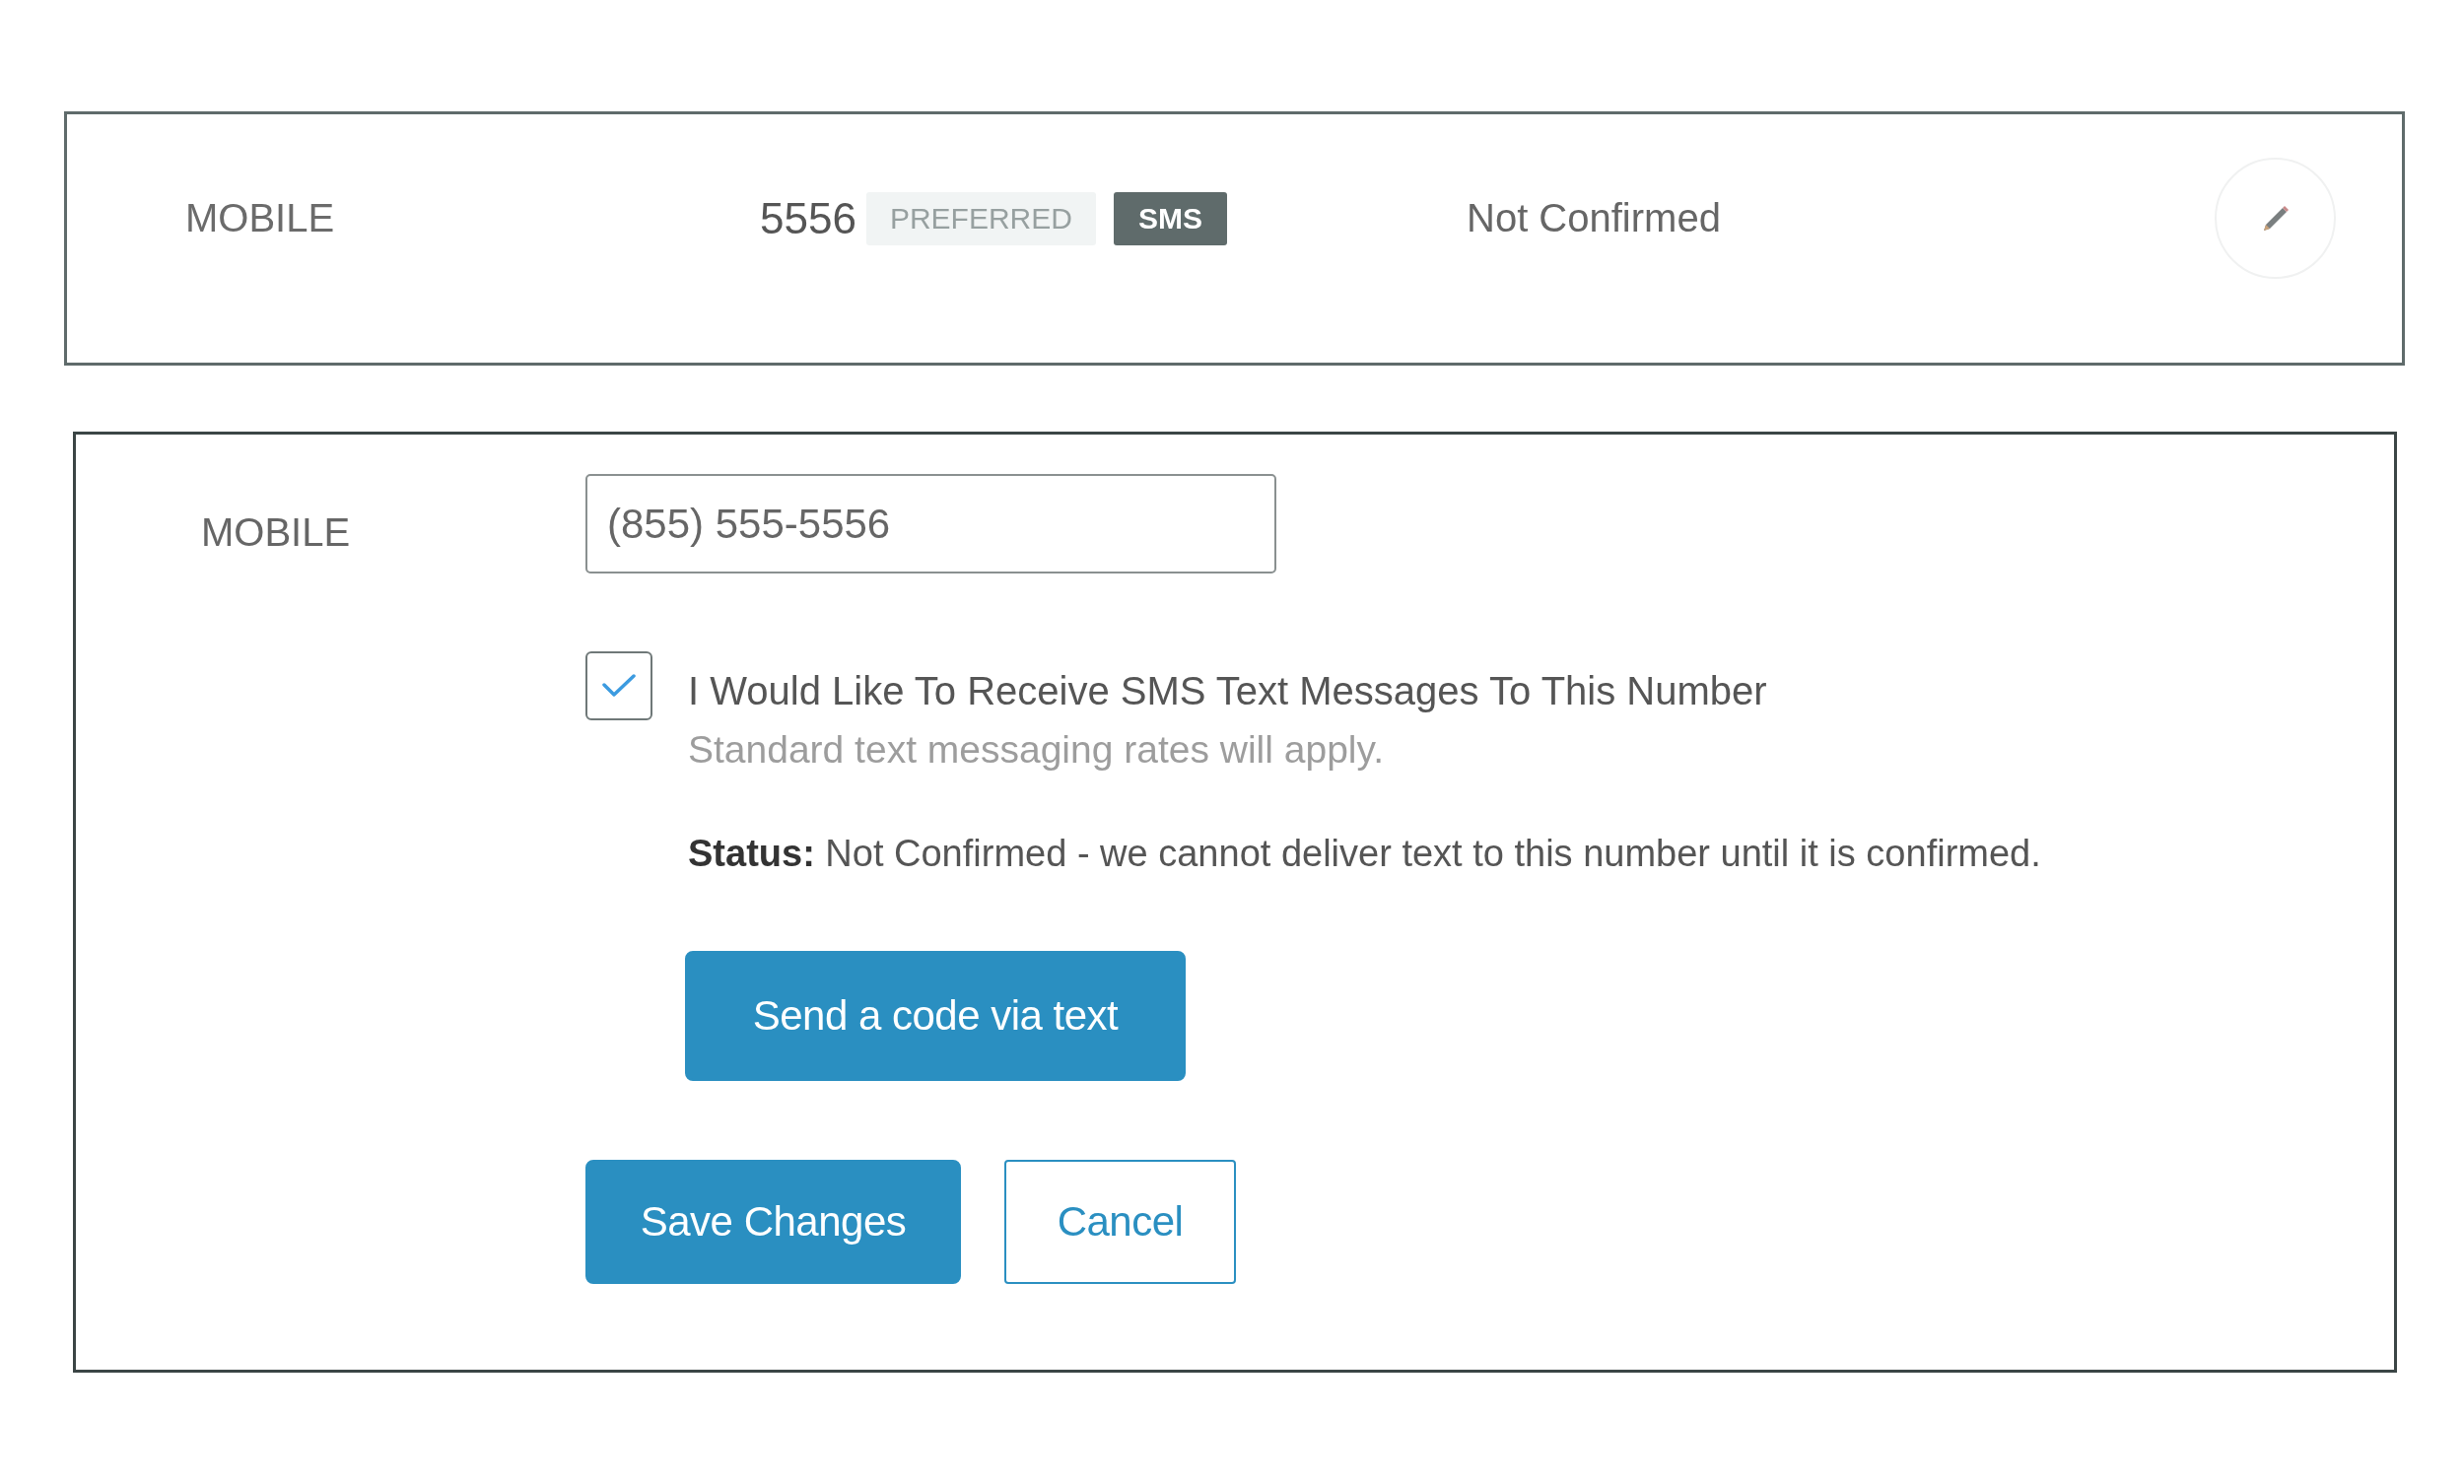 Image resolution: width=2464 pixels, height=1484 pixels. Describe the element at coordinates (980, 218) in the screenshot. I see `preferred-tag: PREFERRED` at that location.